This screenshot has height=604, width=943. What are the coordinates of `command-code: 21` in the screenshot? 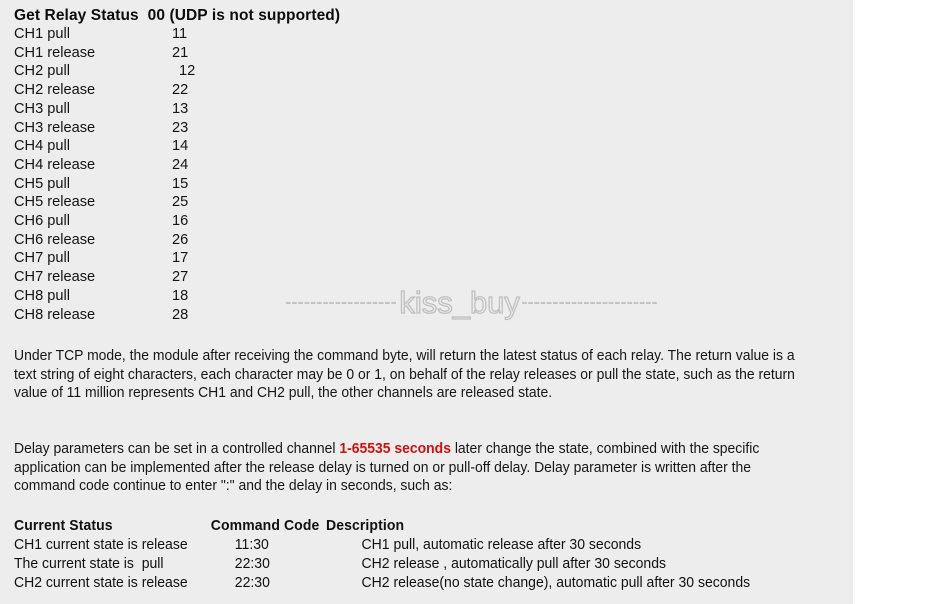 It's located at (180, 52).